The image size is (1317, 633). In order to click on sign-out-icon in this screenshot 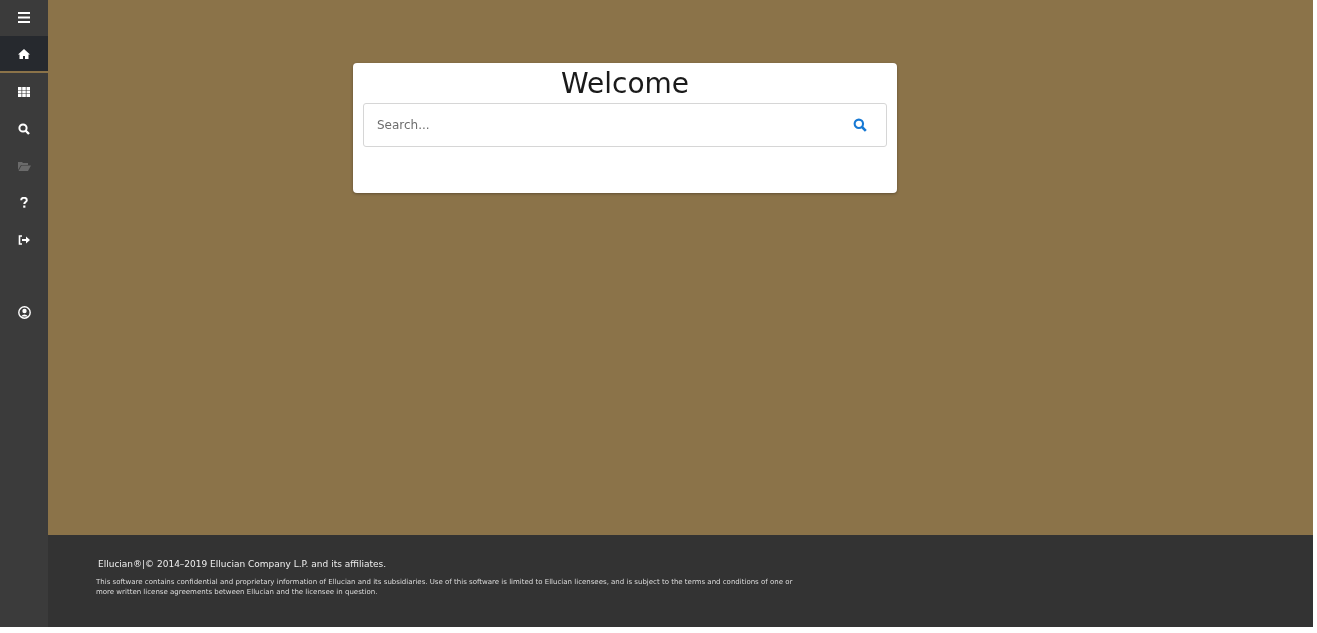, I will do `click(24, 239)`.